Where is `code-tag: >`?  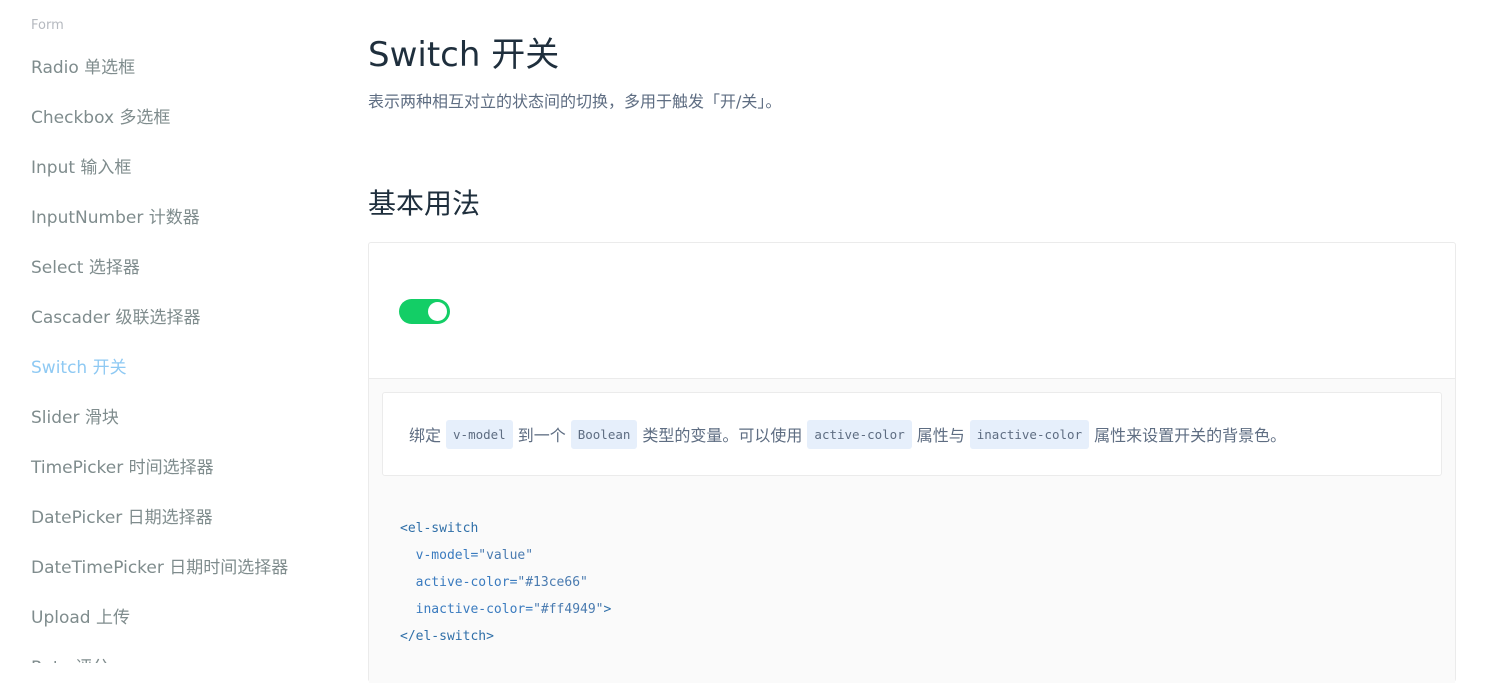 code-tag: > is located at coordinates (607, 609).